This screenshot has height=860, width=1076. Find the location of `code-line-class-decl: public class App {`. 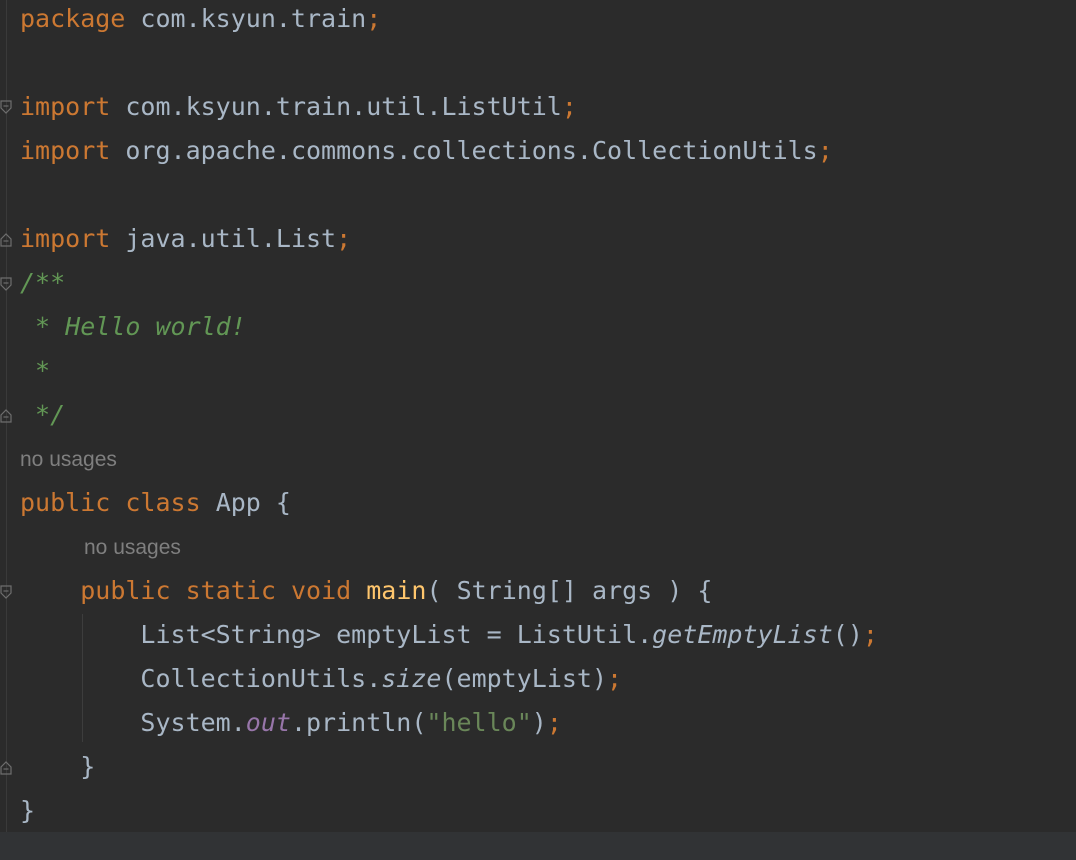

code-line-class-decl: public class App { is located at coordinates (155, 503).